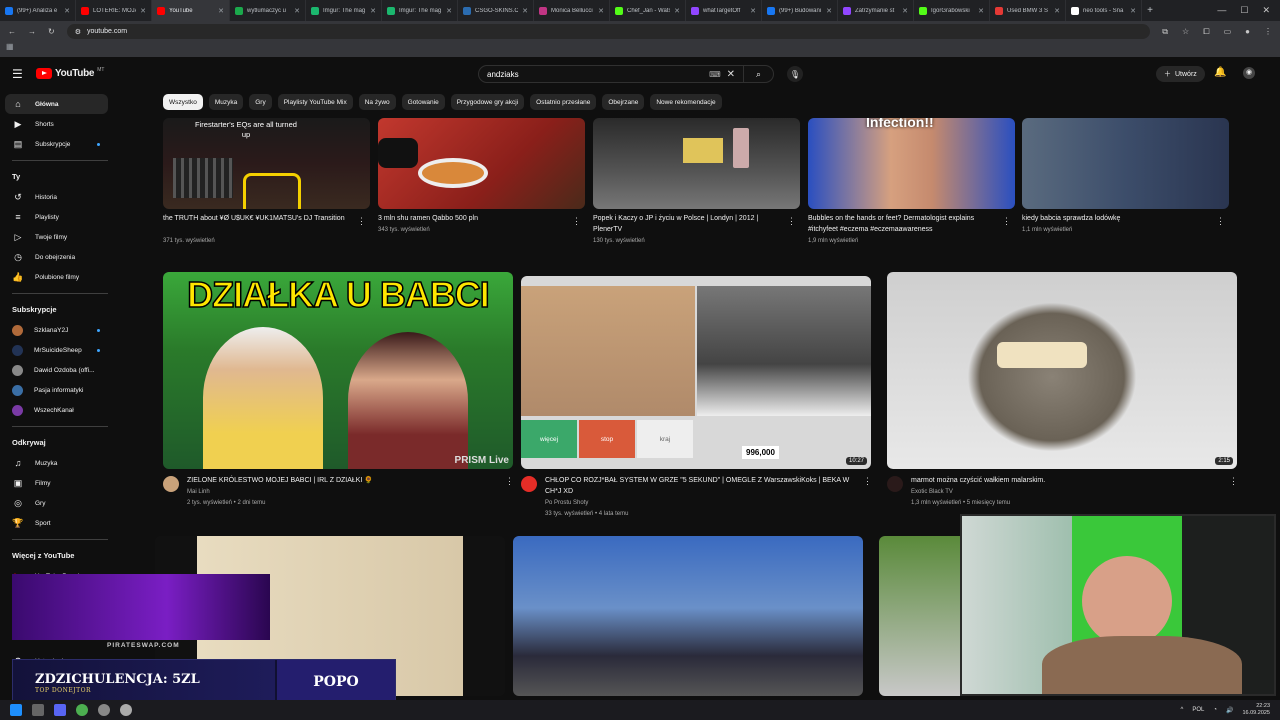 The image size is (1280, 720). Describe the element at coordinates (60, 483) in the screenshot. I see `sidebar-item: ▣ Filmy` at that location.